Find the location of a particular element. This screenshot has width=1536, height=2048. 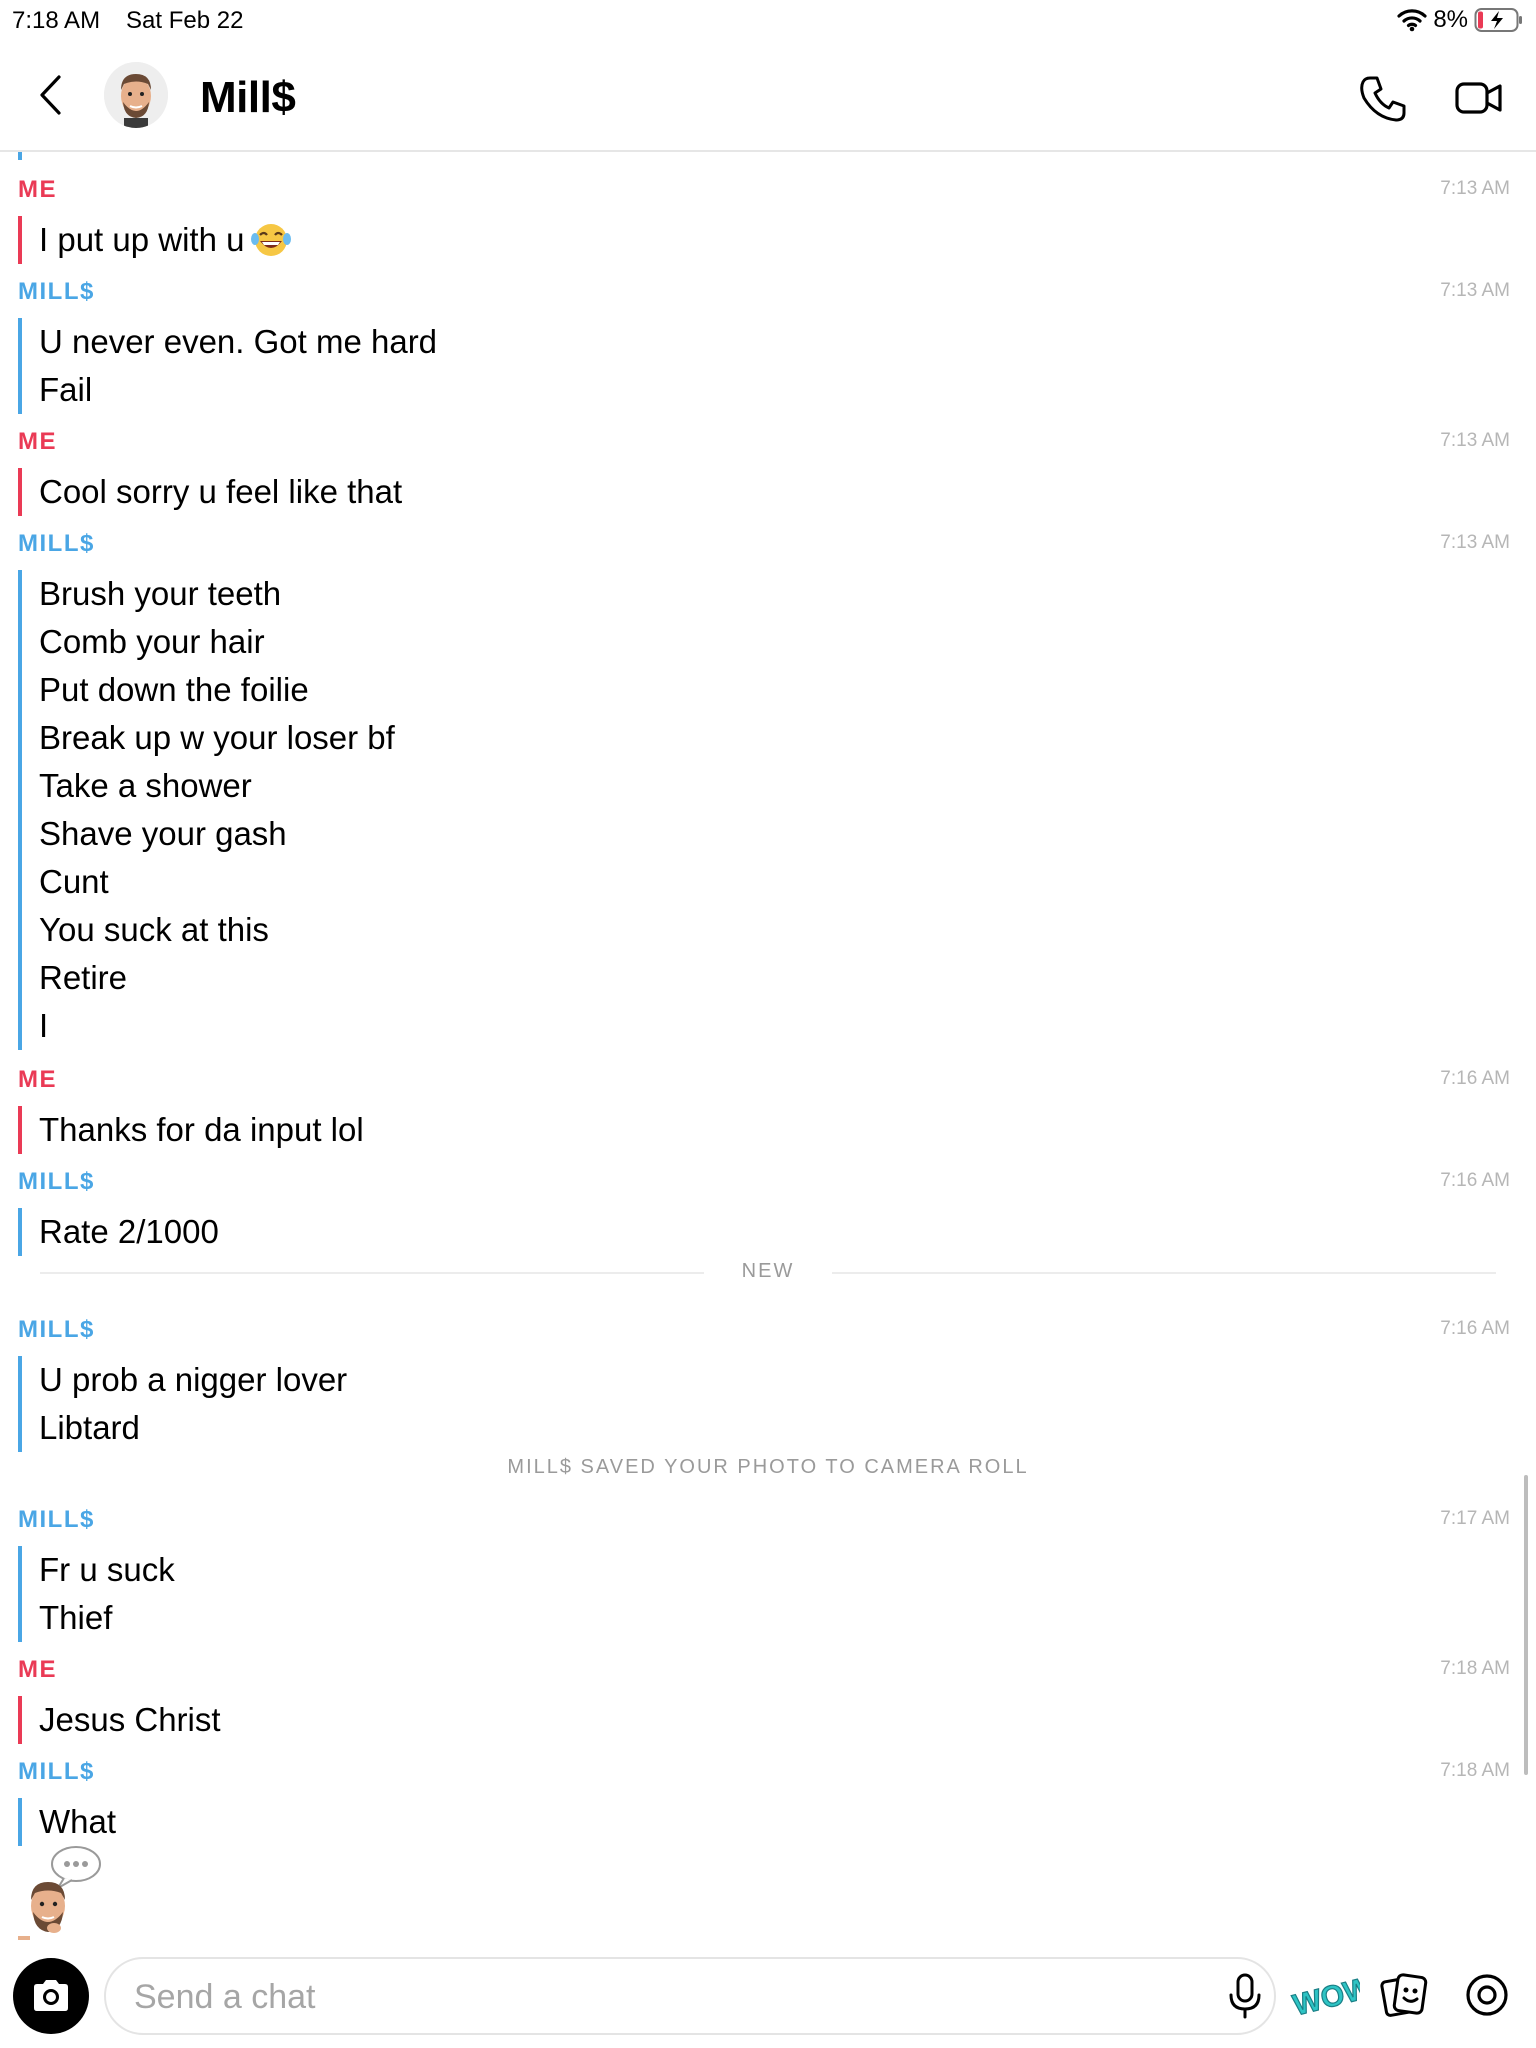

message-line: Cunt is located at coordinates (74, 881).